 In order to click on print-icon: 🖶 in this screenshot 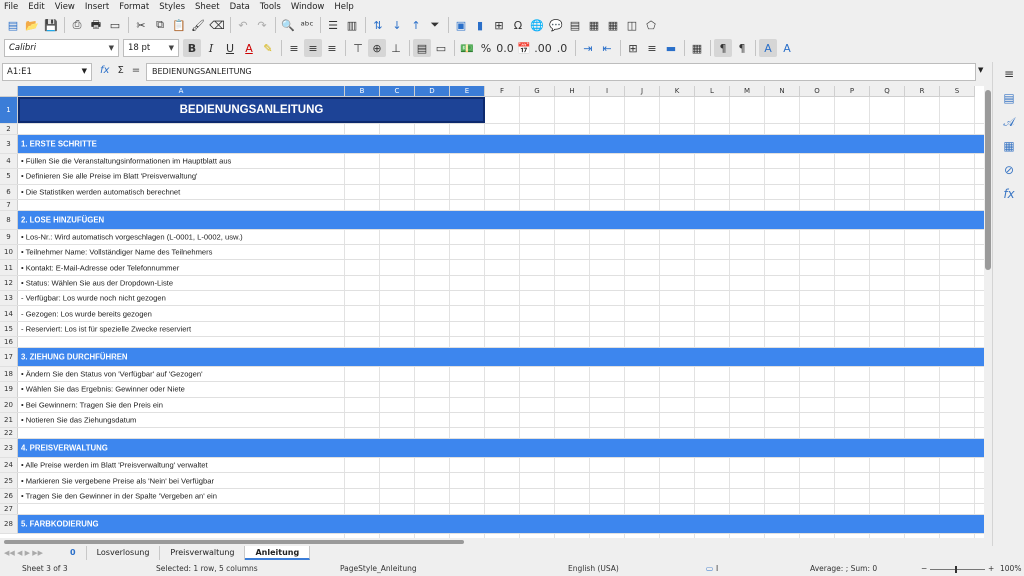, I will do `click(96, 25)`.